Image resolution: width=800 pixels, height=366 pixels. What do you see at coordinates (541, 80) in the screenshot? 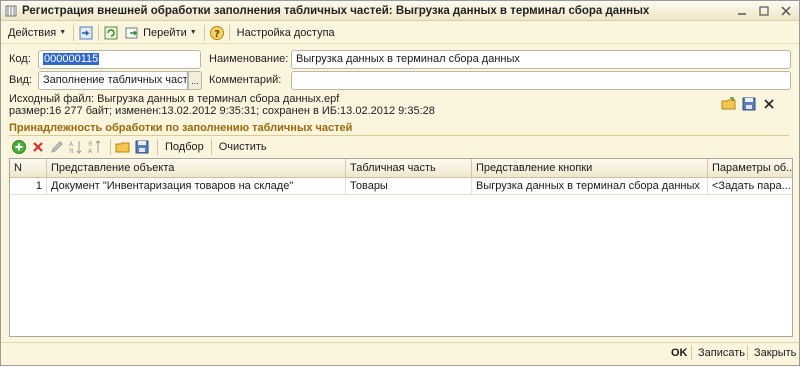
I see `comment-field` at bounding box center [541, 80].